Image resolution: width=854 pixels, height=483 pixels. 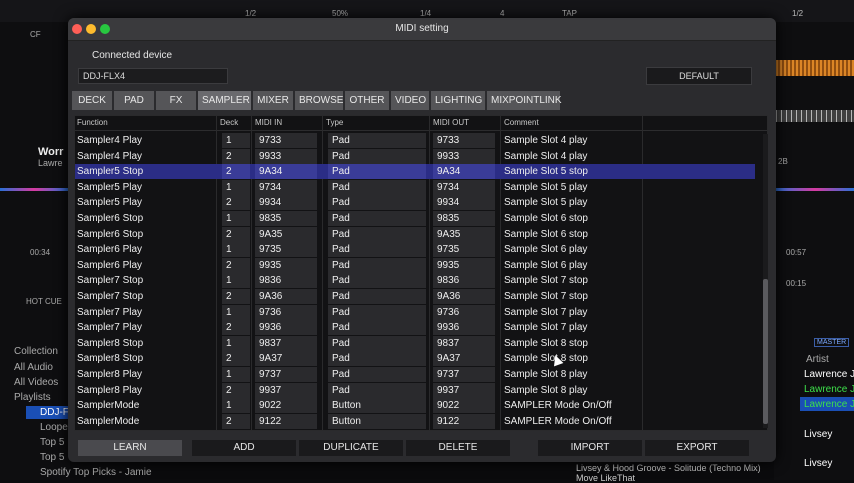 I want to click on bg-playlist-item: Spotify Top Picks - Jamie, so click(x=96, y=472).